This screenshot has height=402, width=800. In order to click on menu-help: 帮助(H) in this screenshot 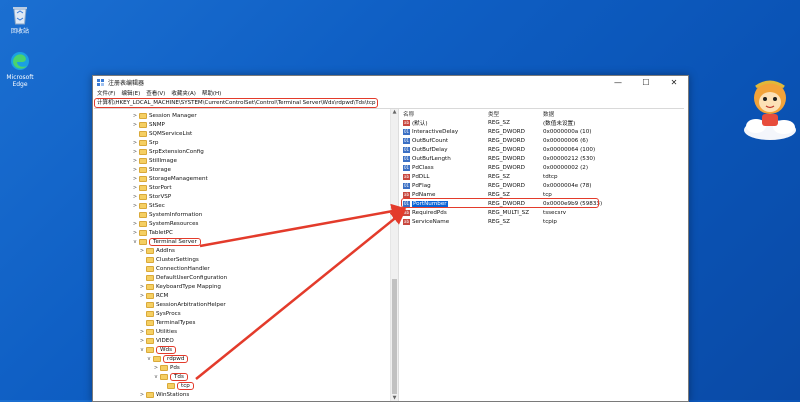, I will do `click(211, 93)`.